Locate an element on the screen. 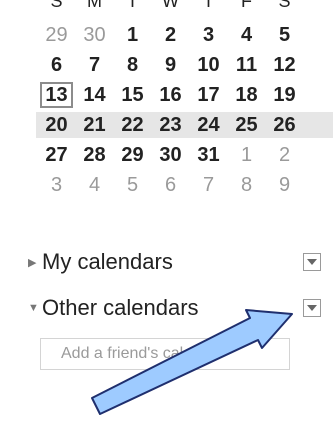  calendar-day: 18 is located at coordinates (246, 95).